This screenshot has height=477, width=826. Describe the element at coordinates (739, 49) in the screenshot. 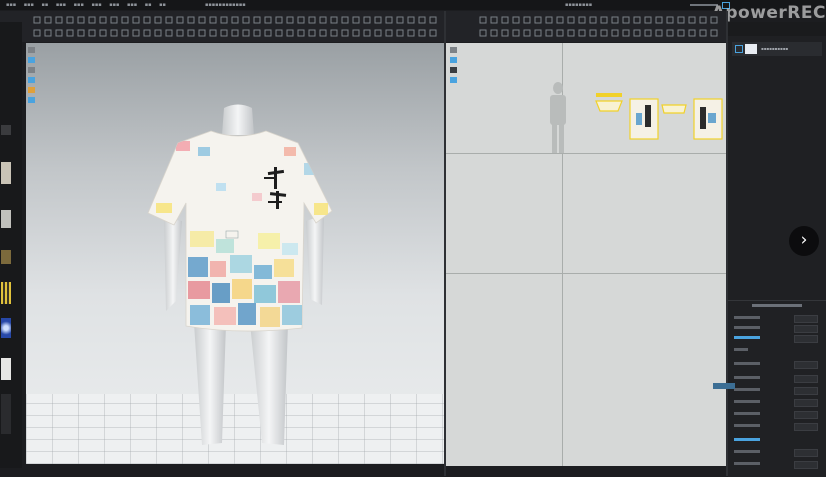

I see `checkbox-icon` at that location.